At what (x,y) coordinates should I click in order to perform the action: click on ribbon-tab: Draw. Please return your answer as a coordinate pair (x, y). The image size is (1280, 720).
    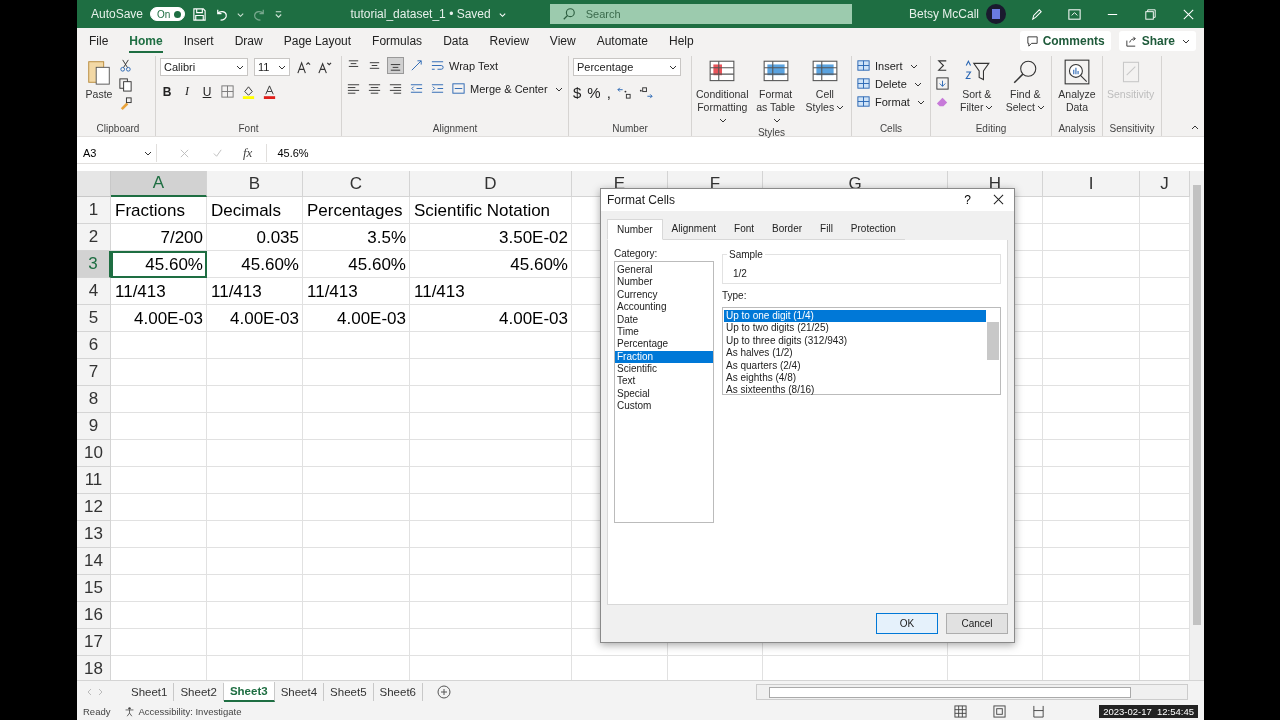
    Looking at the image, I should click on (248, 41).